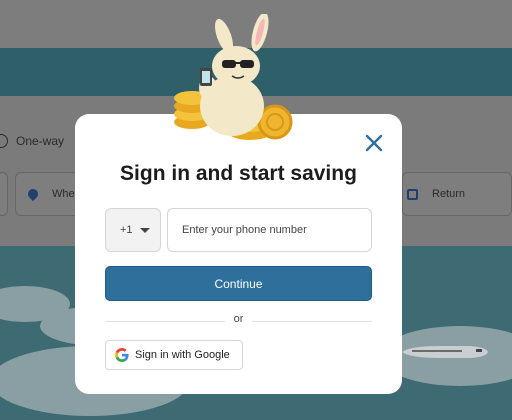 The image size is (512, 420). Describe the element at coordinates (33, 194) in the screenshot. I see `location-pin-icon` at that location.